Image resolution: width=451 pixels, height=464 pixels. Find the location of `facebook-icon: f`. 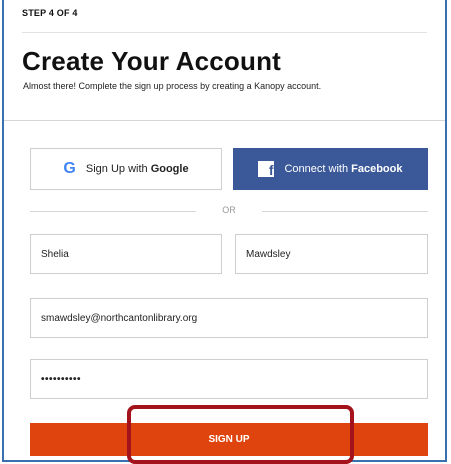

facebook-icon: f is located at coordinates (266, 169).